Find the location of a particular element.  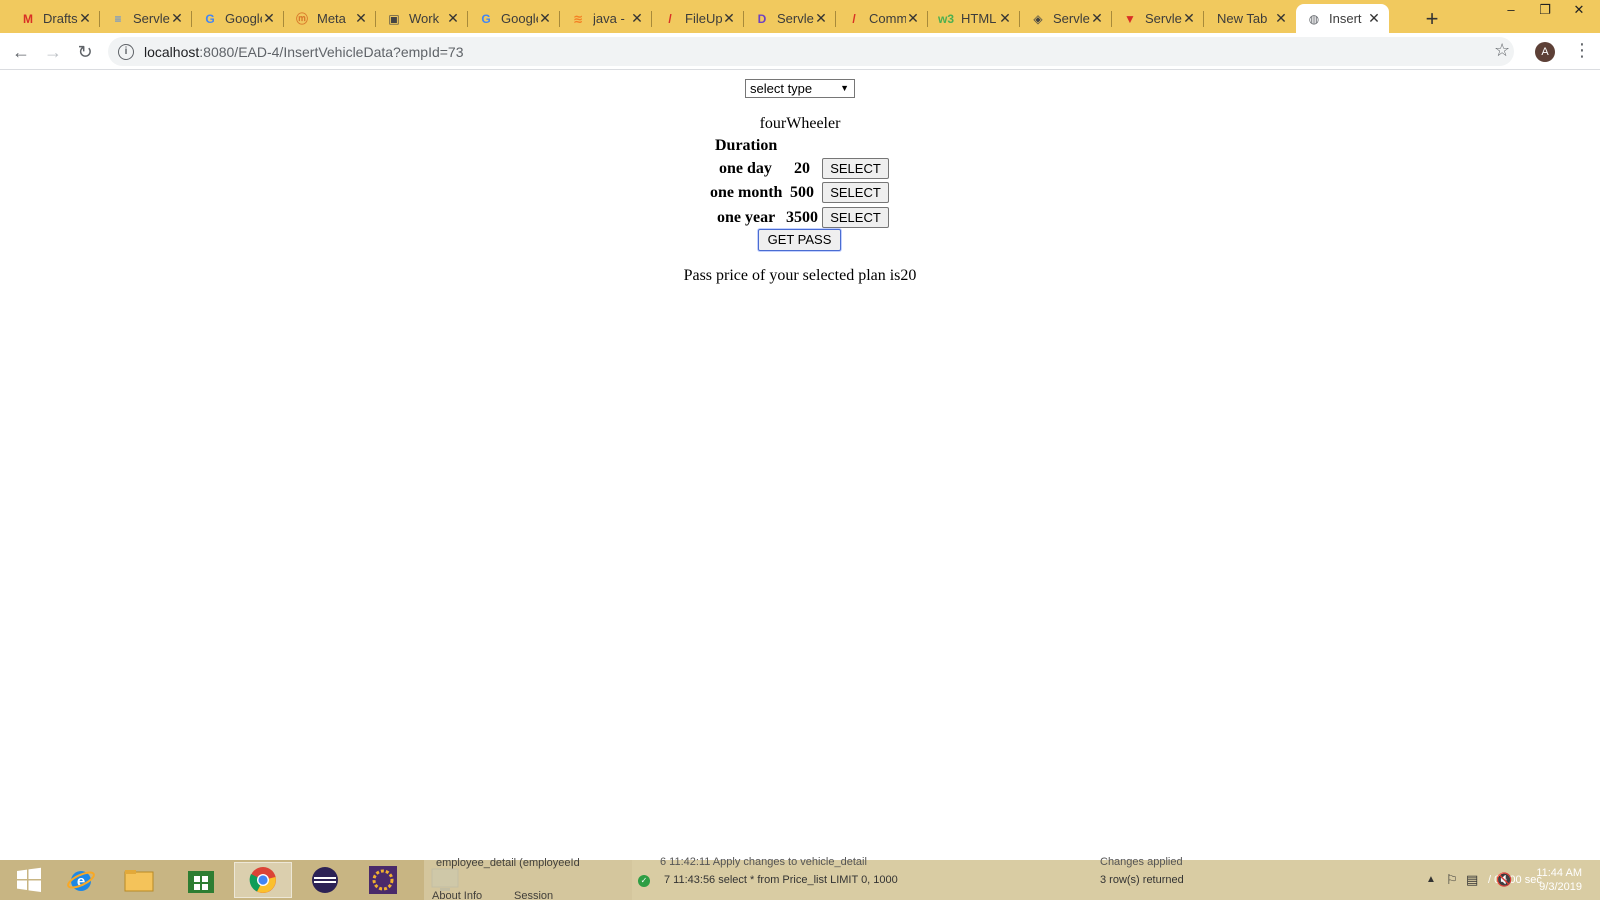

new-tab-button: + is located at coordinates (1432, 19).